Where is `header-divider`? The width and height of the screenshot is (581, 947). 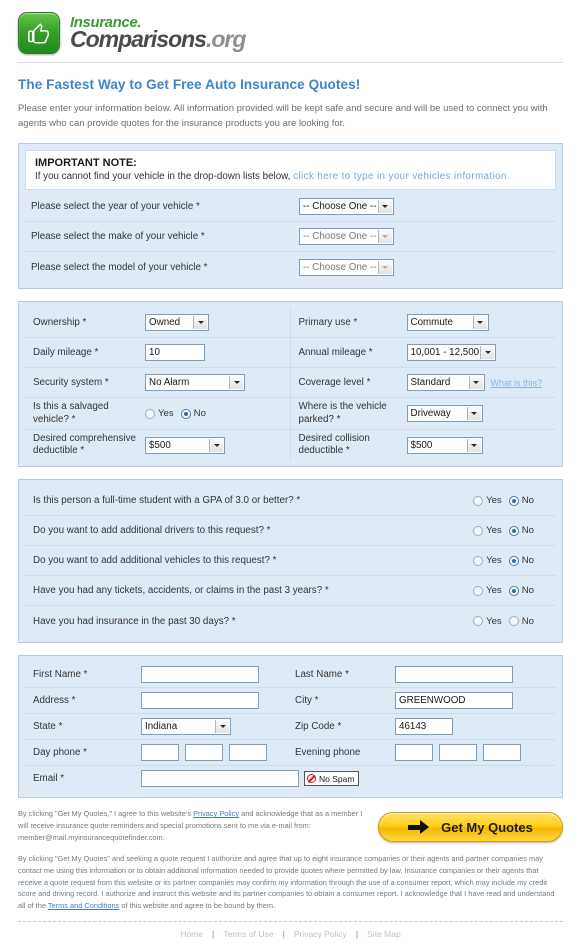 header-divider is located at coordinates (290, 62).